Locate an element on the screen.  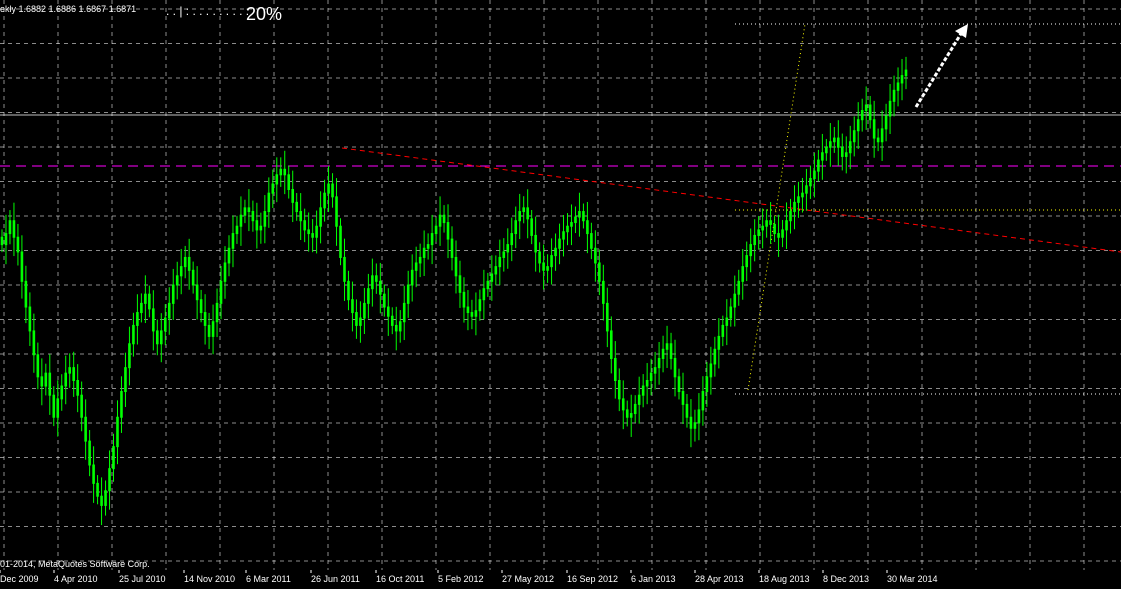
x-tick-label: 6 Mar 2011 is located at coordinates (268, 579).